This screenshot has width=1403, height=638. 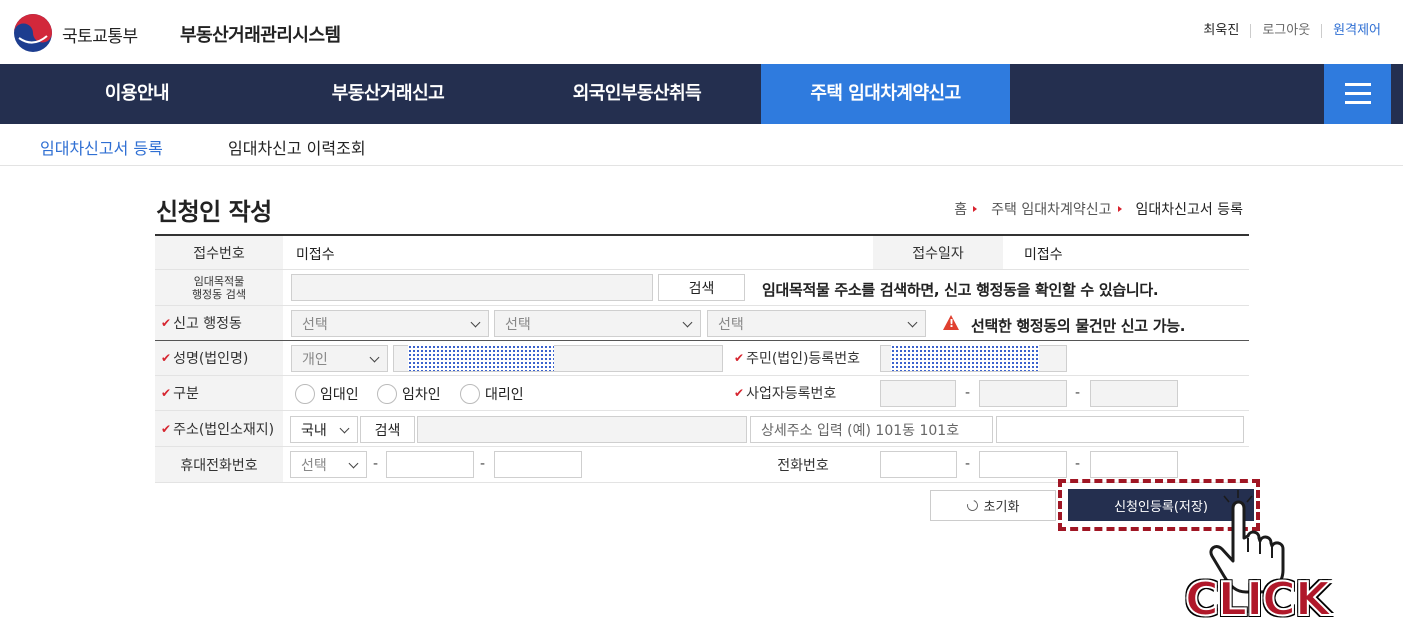 I want to click on mobile-last-input, so click(x=538, y=464).